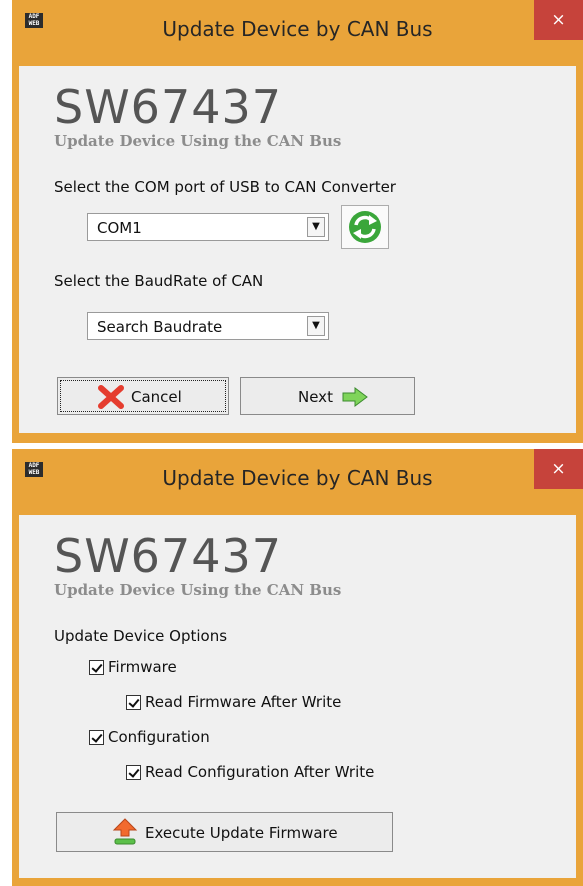  What do you see at coordinates (315, 397) in the screenshot?
I see `next-label: Next` at bounding box center [315, 397].